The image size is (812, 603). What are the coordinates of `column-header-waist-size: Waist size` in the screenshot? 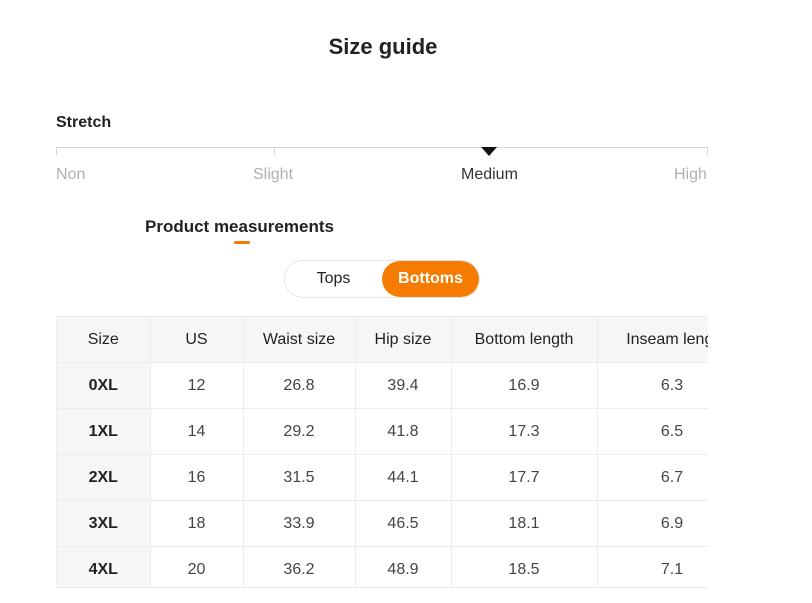 It's located at (299, 340).